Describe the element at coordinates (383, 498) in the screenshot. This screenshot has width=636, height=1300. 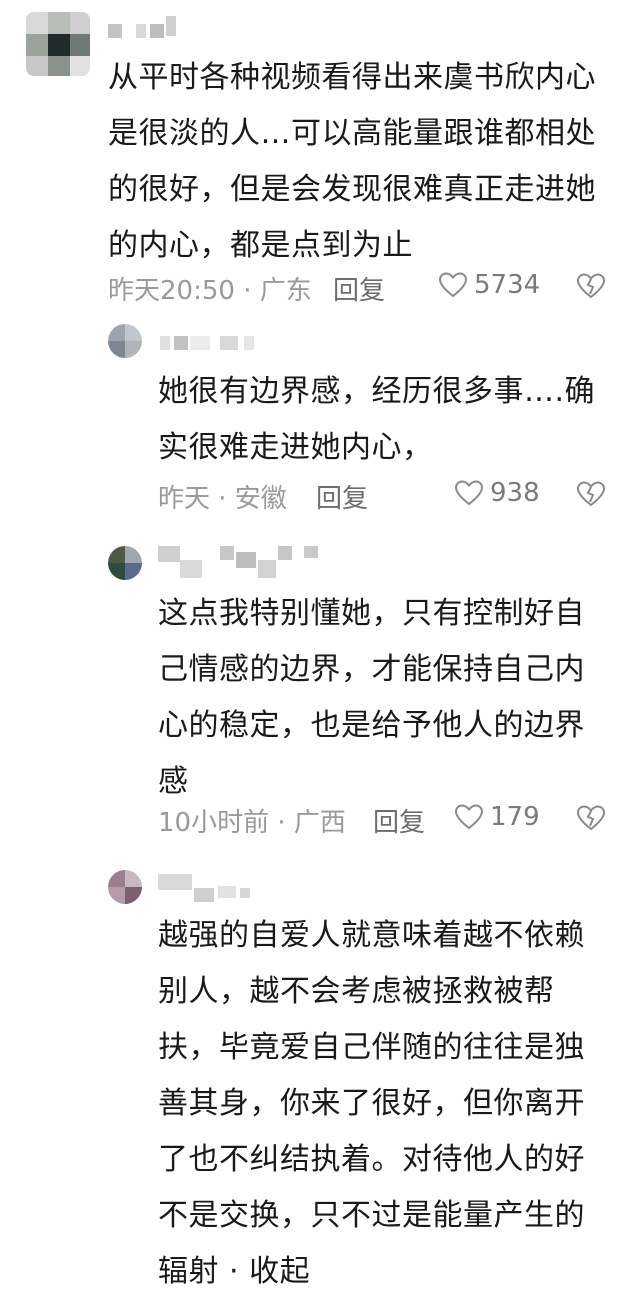
I see `comment-meta: 昨天 · 安徽 回复 938` at that location.